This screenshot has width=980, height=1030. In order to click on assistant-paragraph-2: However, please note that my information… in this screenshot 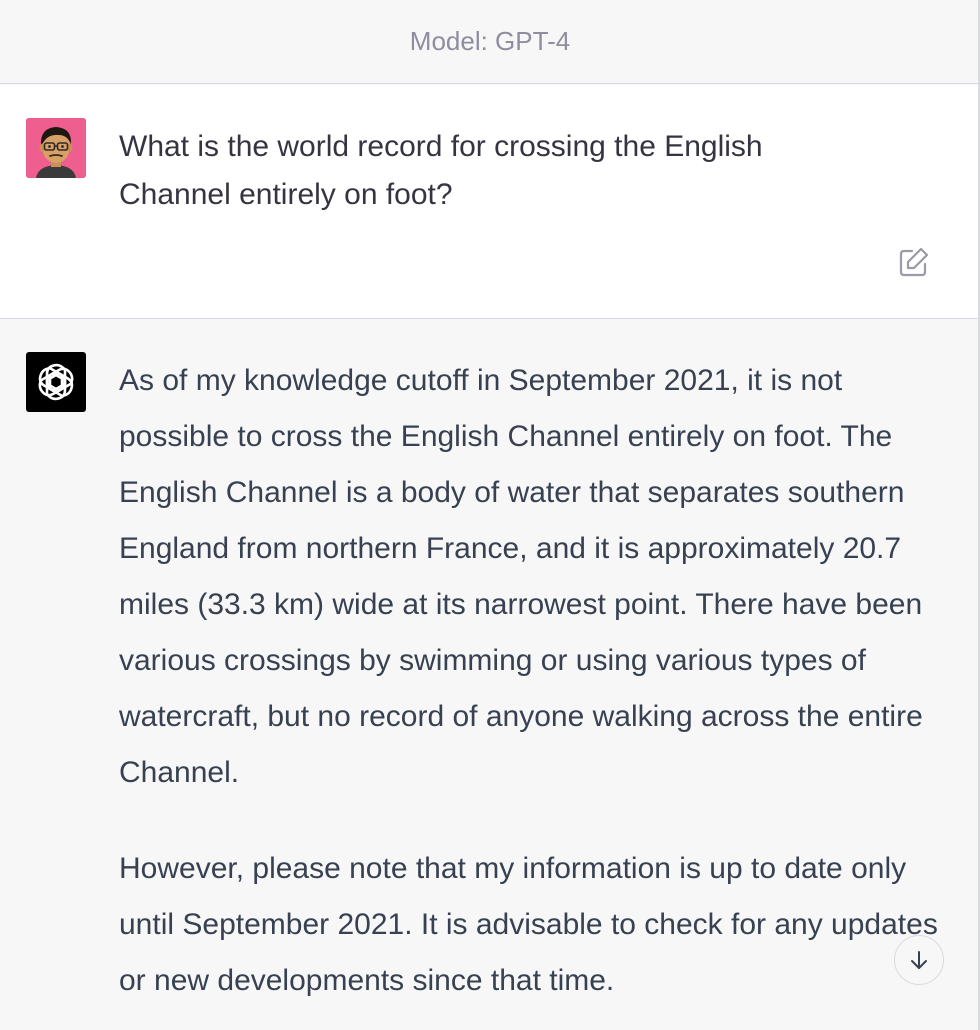, I will do `click(528, 924)`.